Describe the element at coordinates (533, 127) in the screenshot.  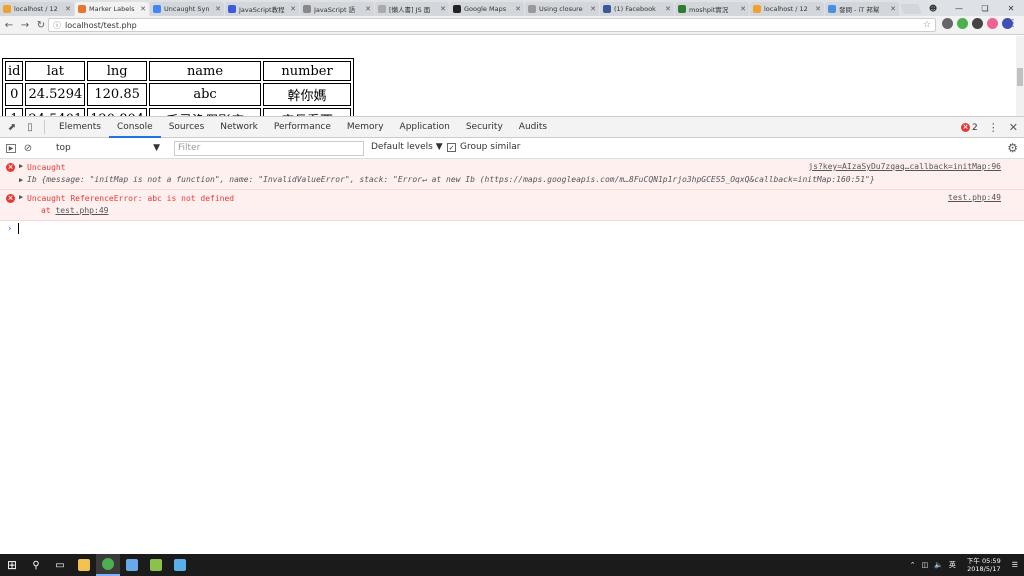
I see `tab-audits: Audits` at that location.